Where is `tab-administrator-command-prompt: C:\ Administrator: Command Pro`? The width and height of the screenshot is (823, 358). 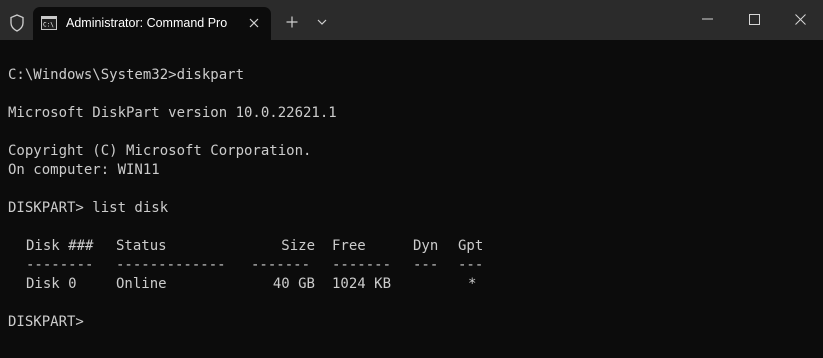
tab-administrator-command-prompt: C:\ Administrator: Command Pro is located at coordinates (152, 23).